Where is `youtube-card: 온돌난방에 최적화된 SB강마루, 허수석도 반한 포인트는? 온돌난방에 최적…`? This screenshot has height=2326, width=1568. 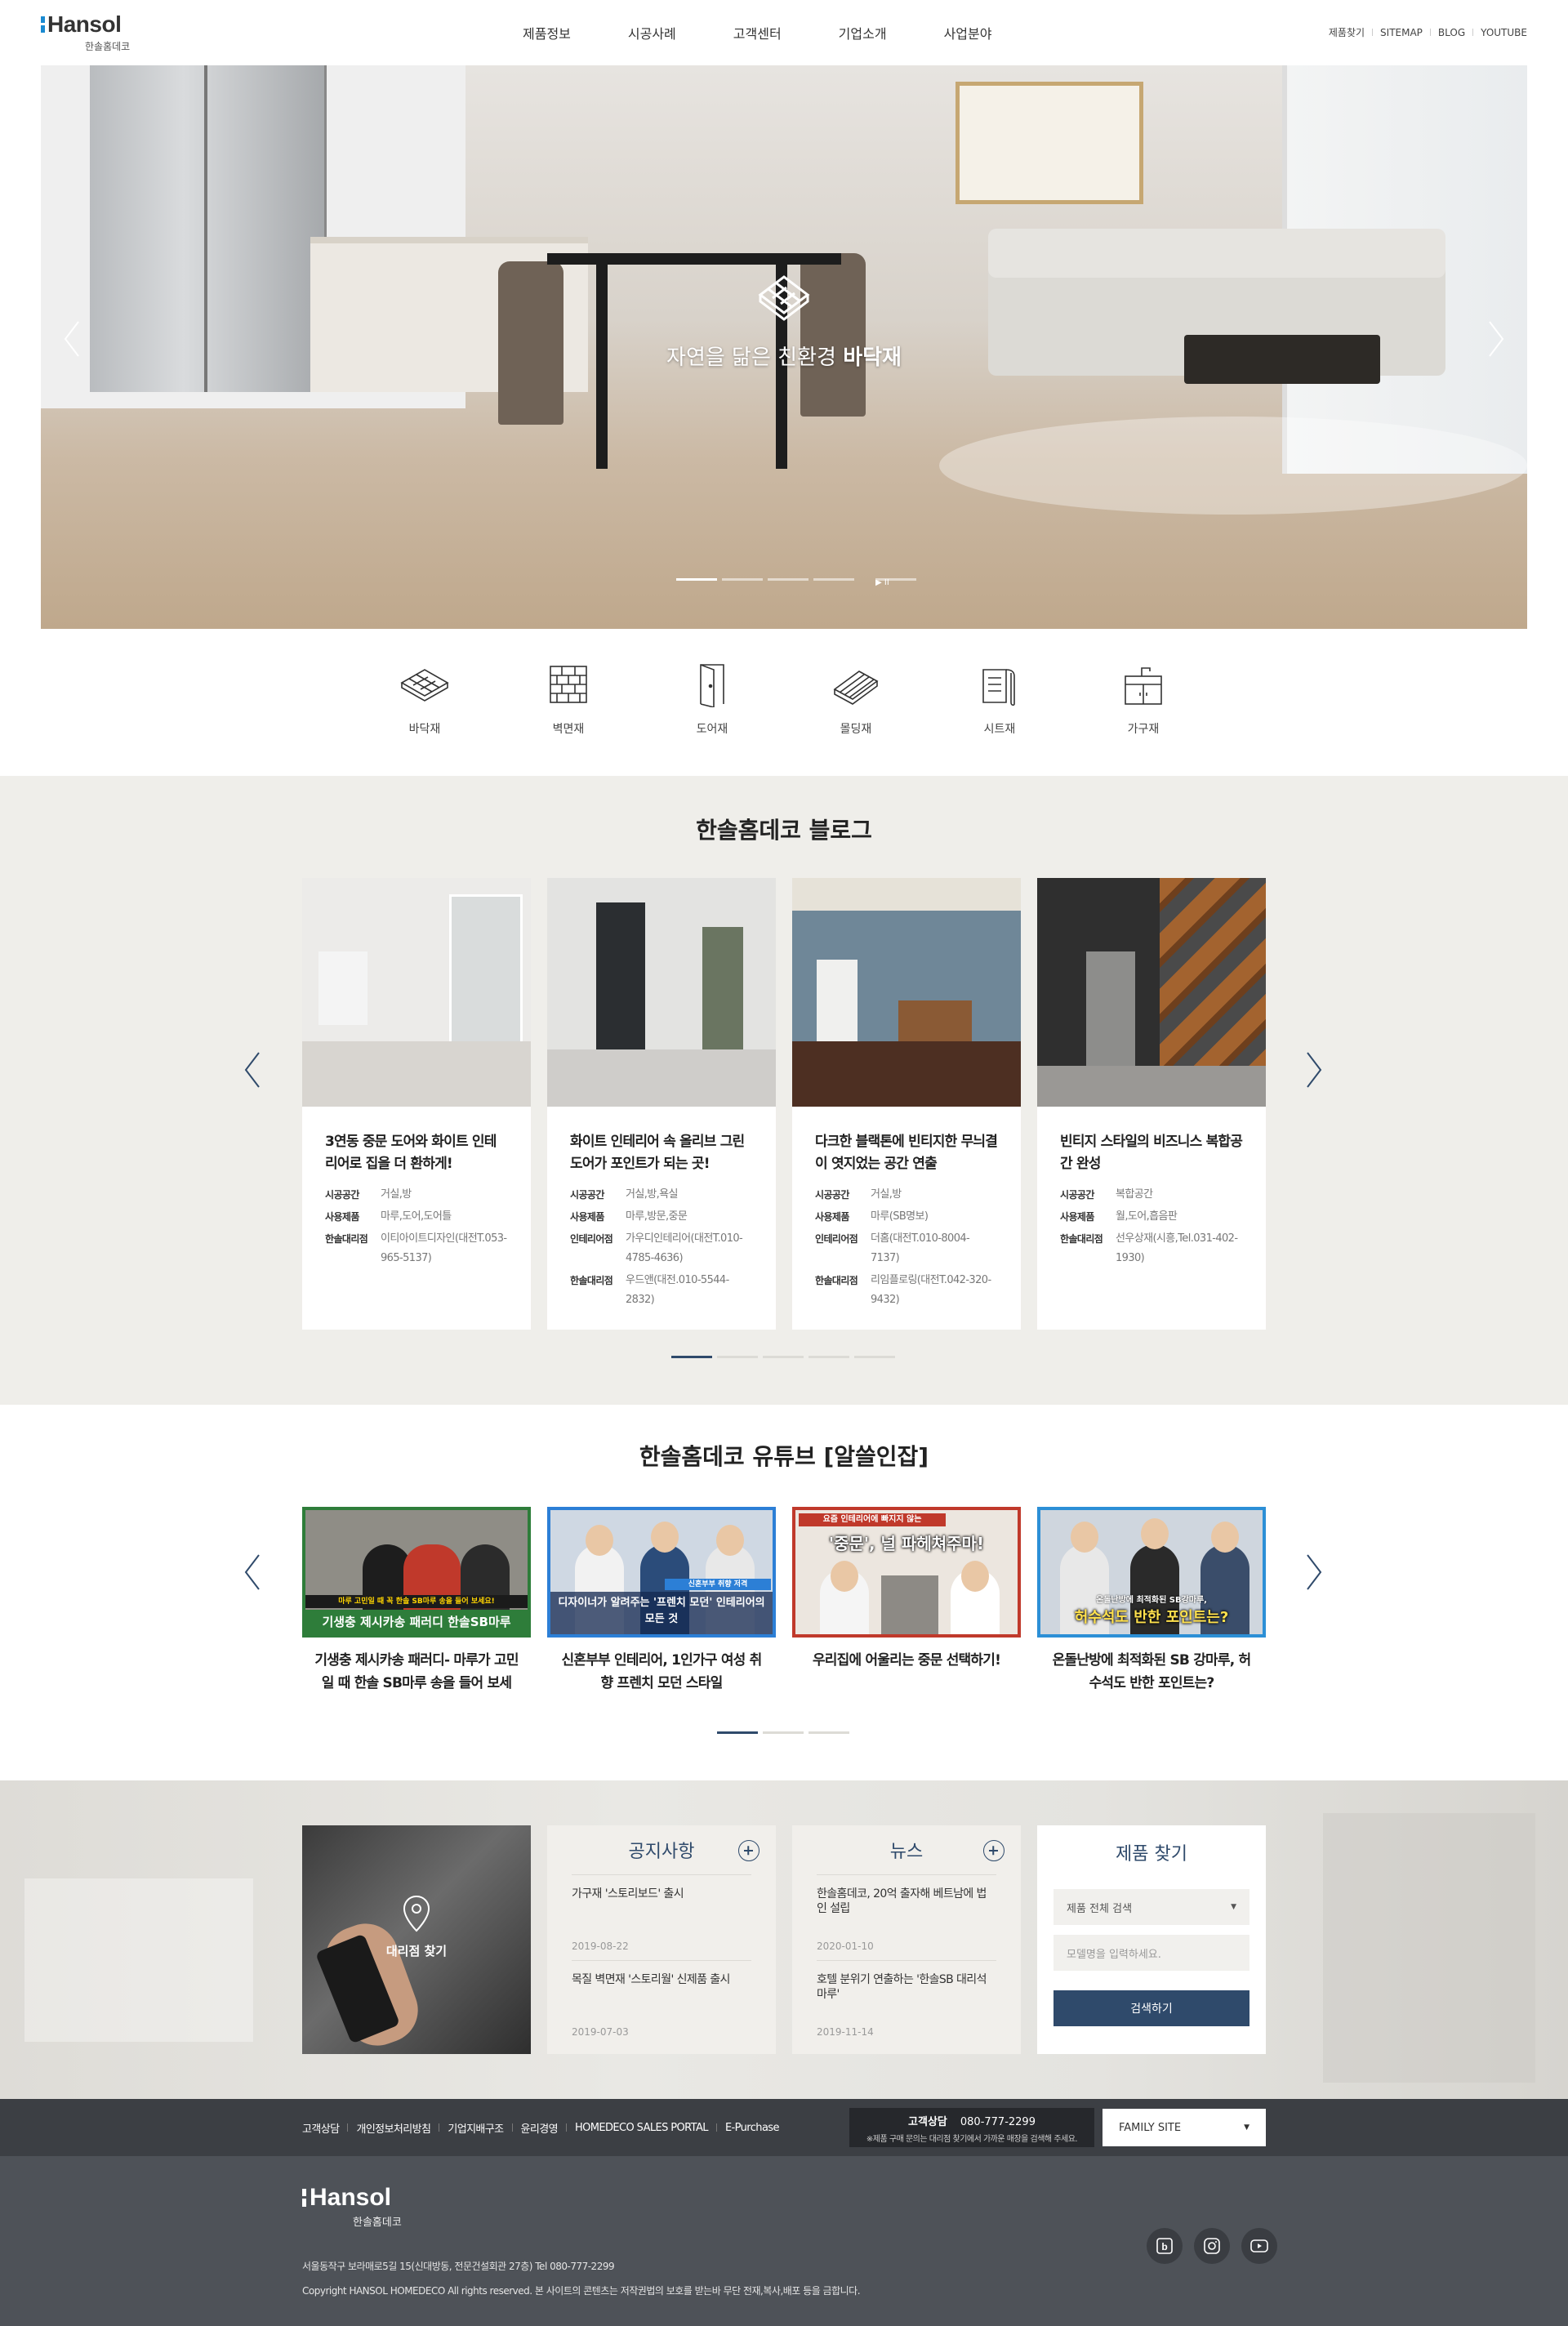
youtube-card: 온돌난방에 최적화된 SB강마루, 허수석도 반한 포인트는? 온돌난방에 최적… is located at coordinates (1151, 1601).